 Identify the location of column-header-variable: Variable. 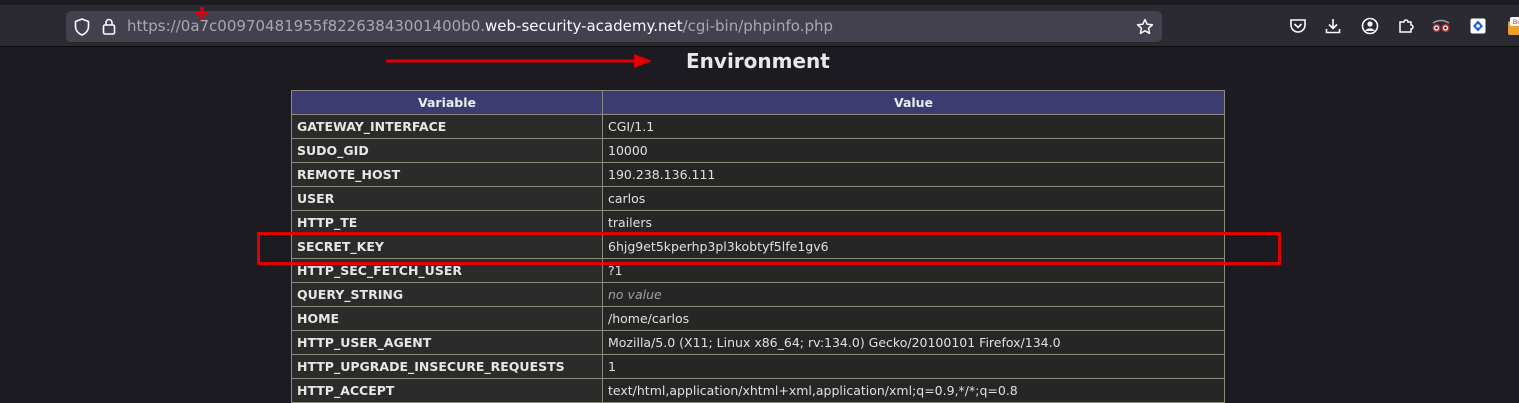
(447, 102).